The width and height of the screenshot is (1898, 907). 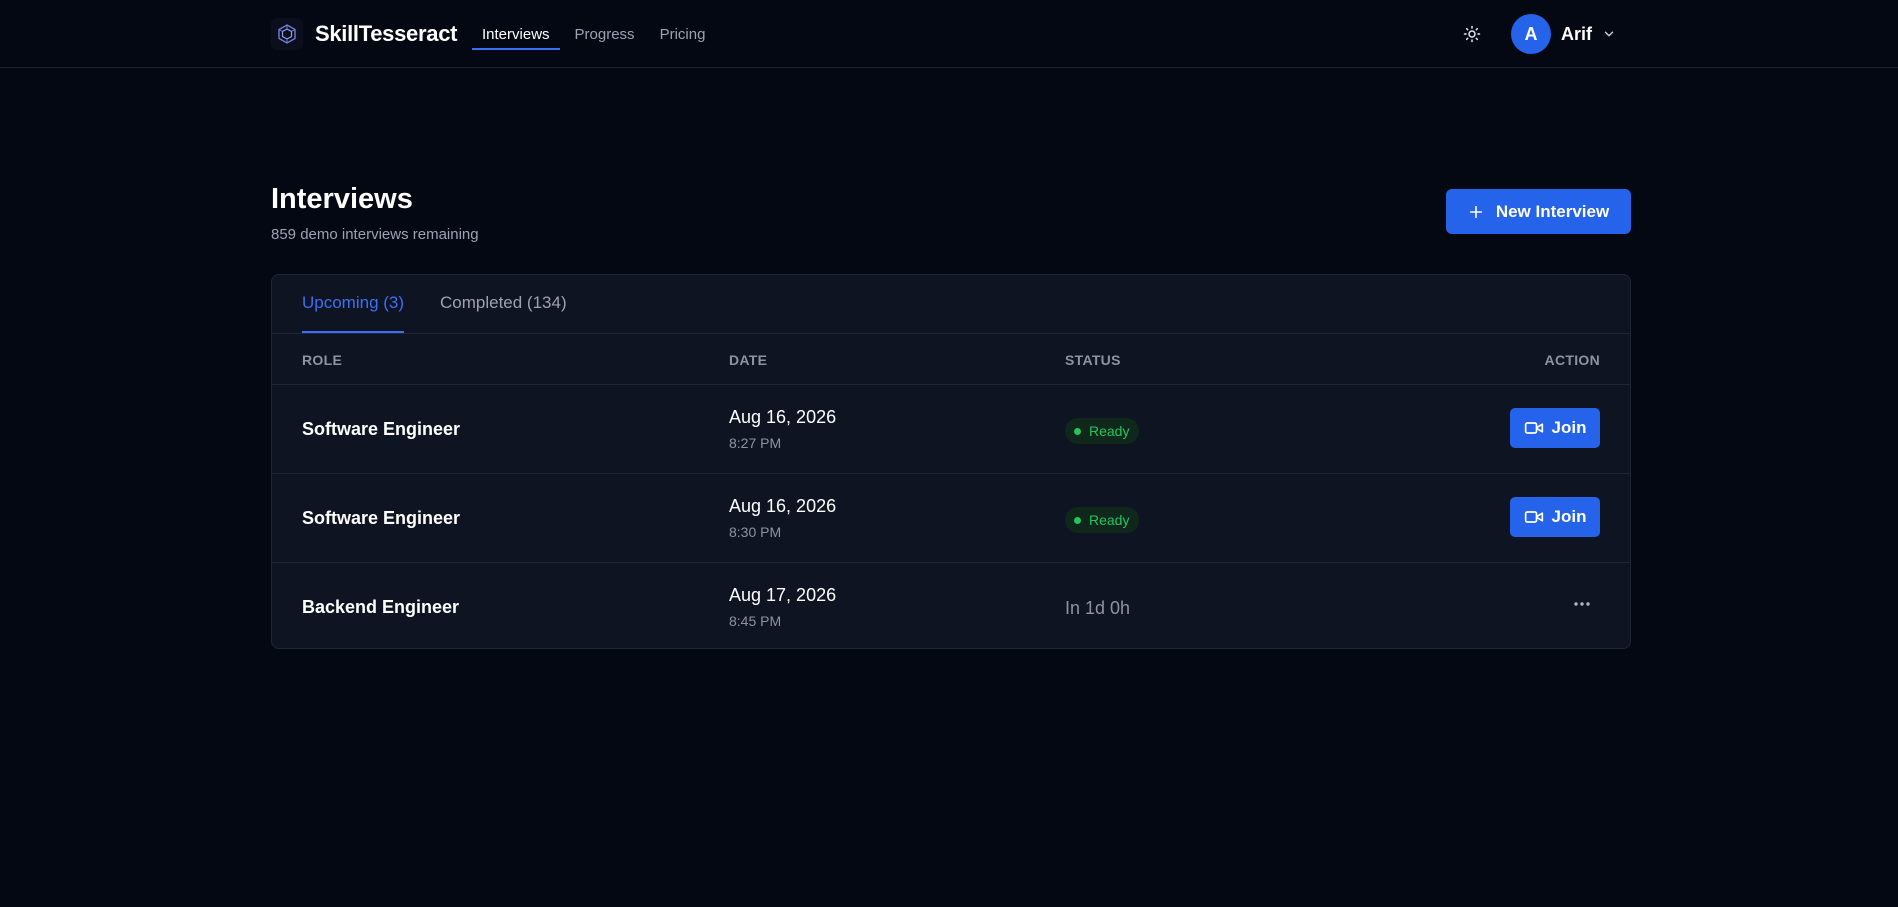 I want to click on nav-item-progress: Progress, so click(x=605, y=34).